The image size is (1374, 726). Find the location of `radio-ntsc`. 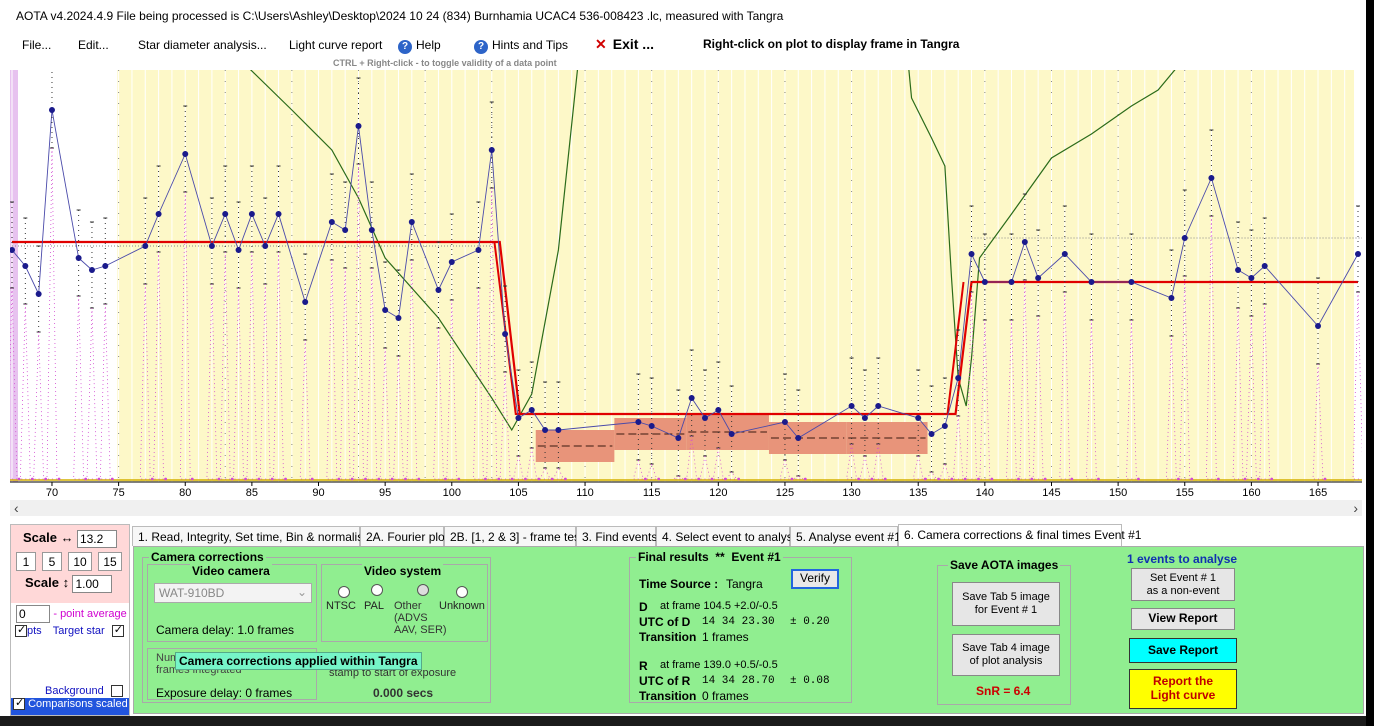

radio-ntsc is located at coordinates (344, 592).